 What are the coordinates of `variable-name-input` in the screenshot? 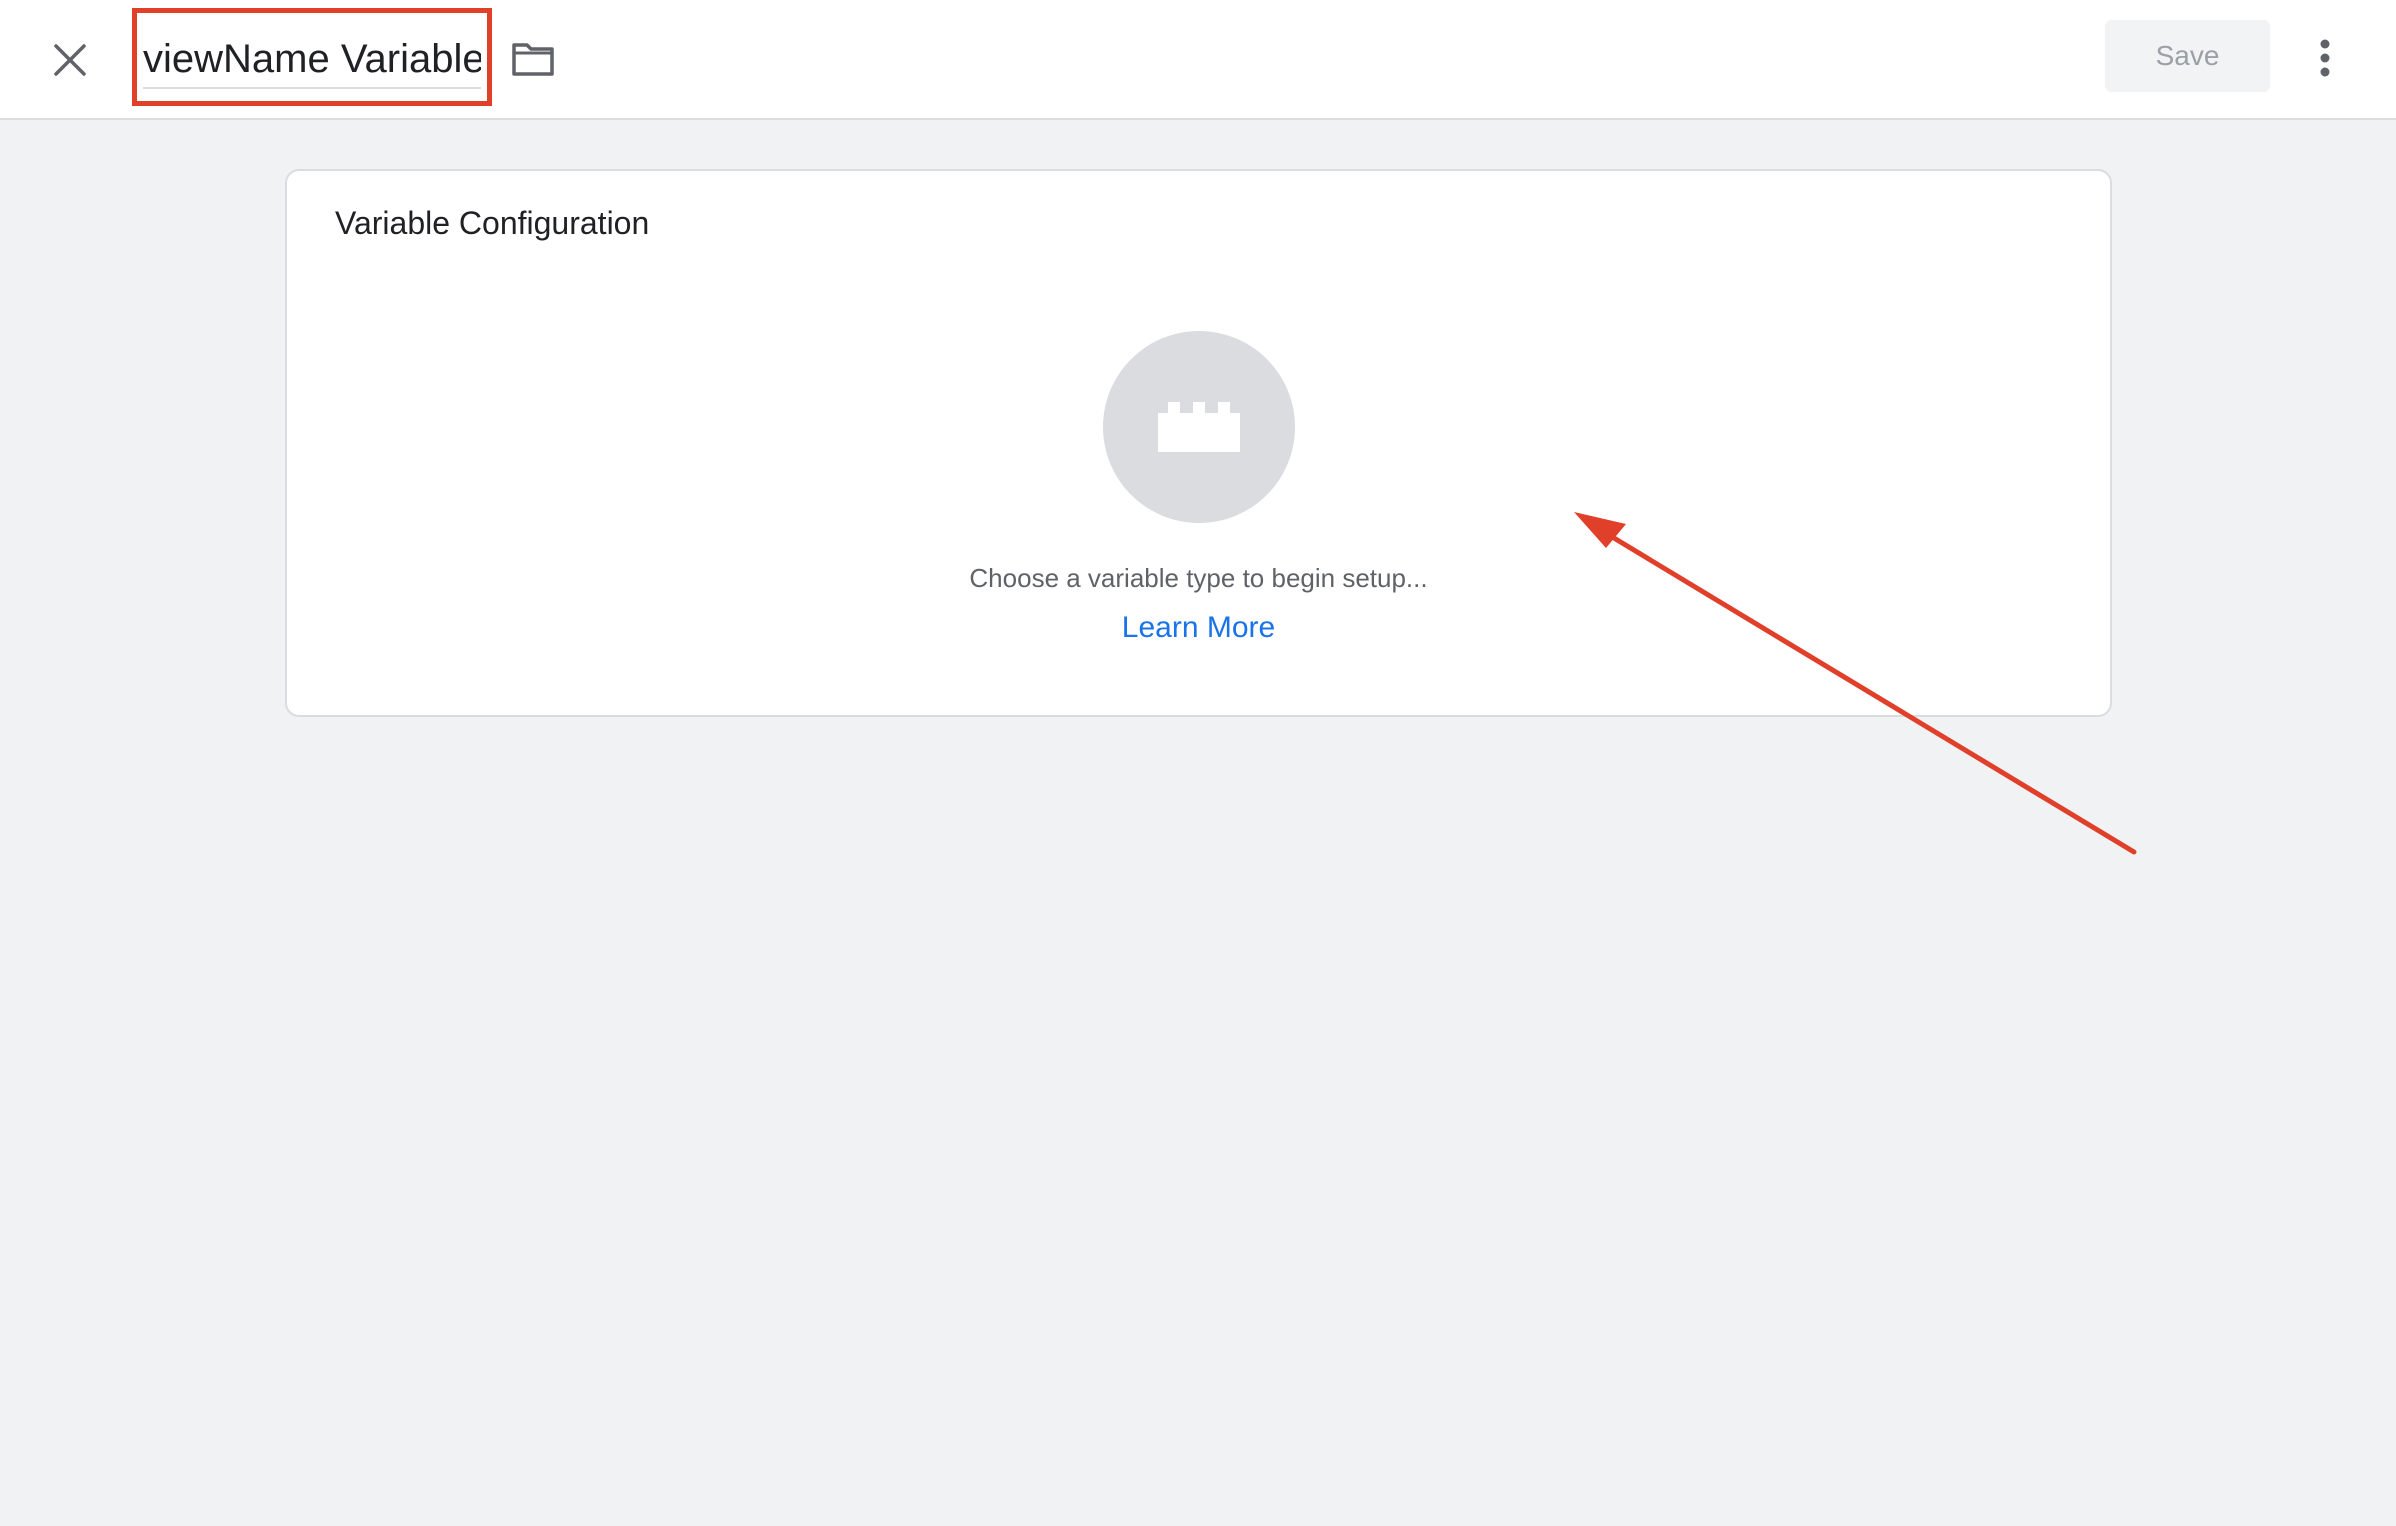 It's located at (312, 60).